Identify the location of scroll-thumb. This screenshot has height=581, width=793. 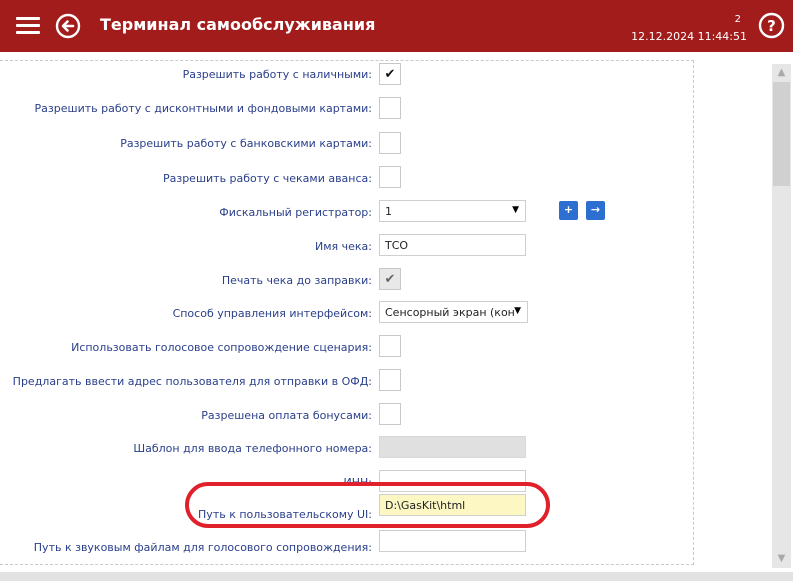
(781, 134).